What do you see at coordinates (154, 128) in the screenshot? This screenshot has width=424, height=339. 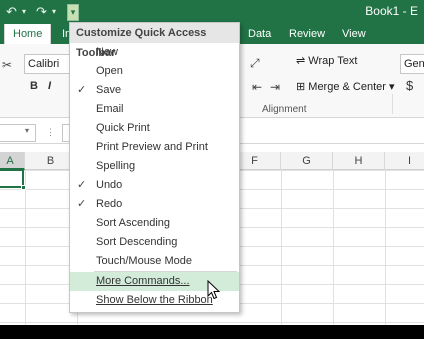 I see `menu-item-quick-print: Quick Print` at bounding box center [154, 128].